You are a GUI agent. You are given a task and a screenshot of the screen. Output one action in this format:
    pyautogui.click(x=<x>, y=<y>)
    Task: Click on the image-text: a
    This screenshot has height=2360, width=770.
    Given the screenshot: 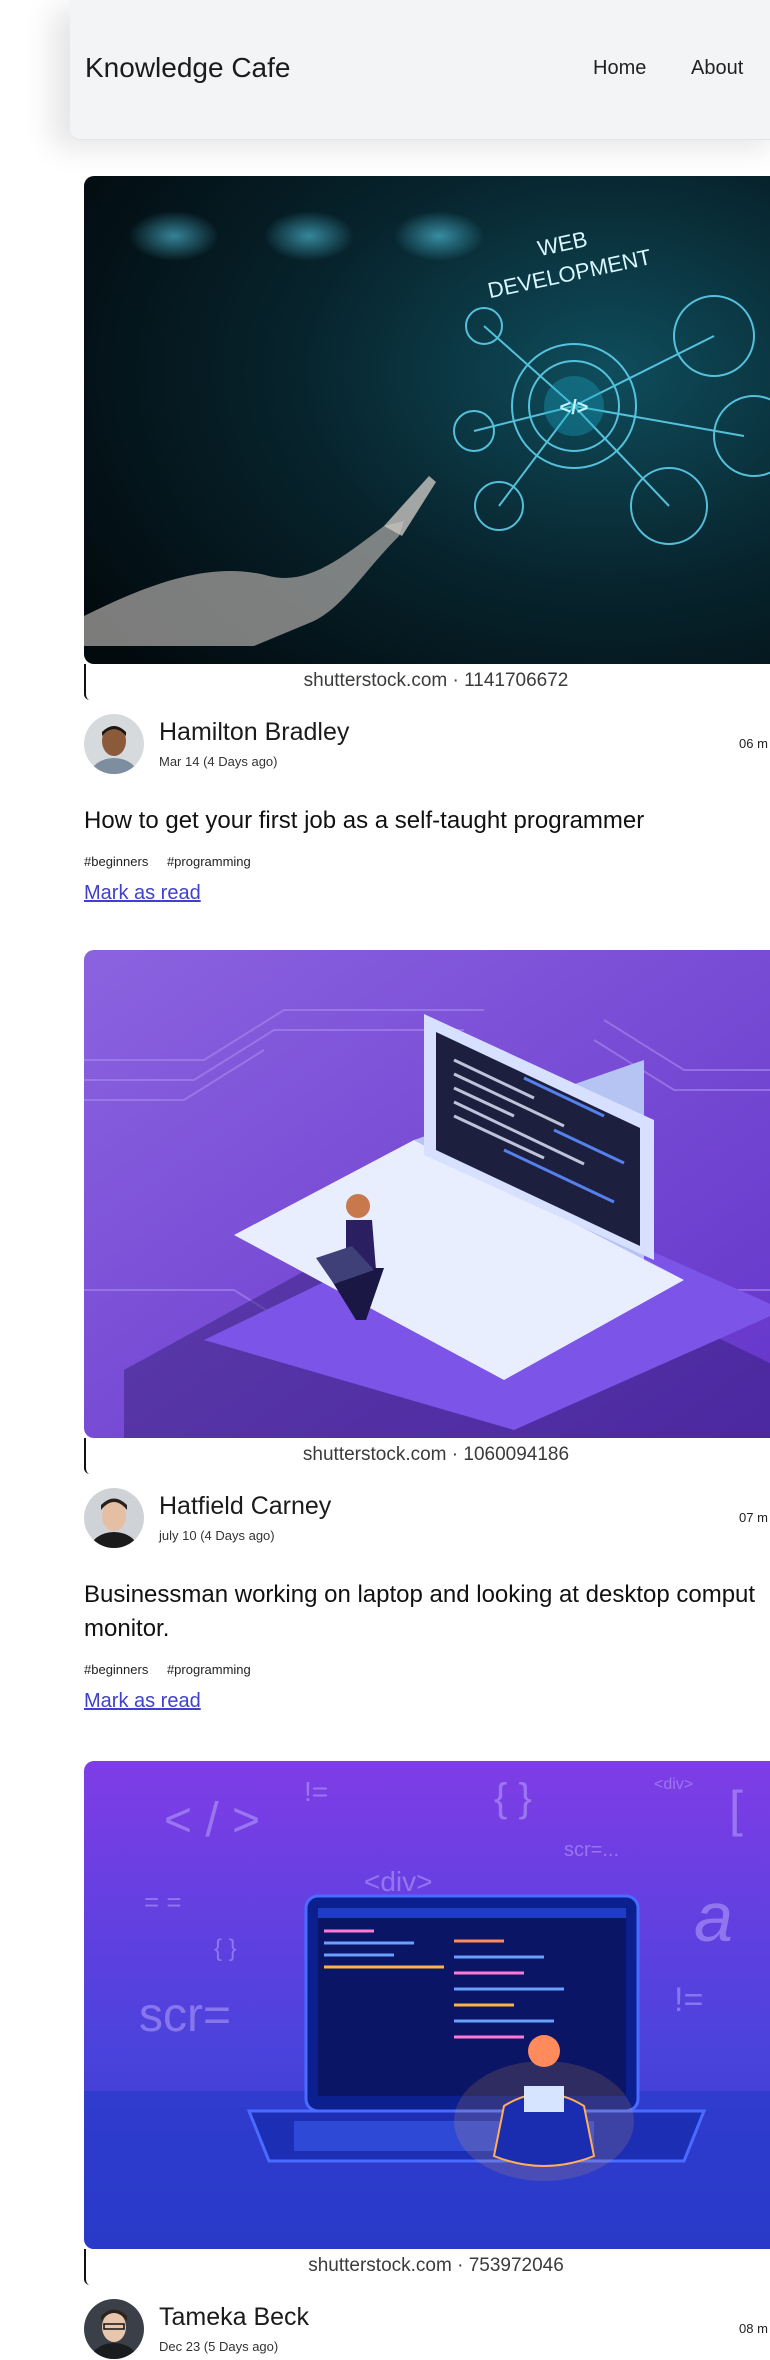 What is the action you would take?
    pyautogui.click(x=713, y=1917)
    